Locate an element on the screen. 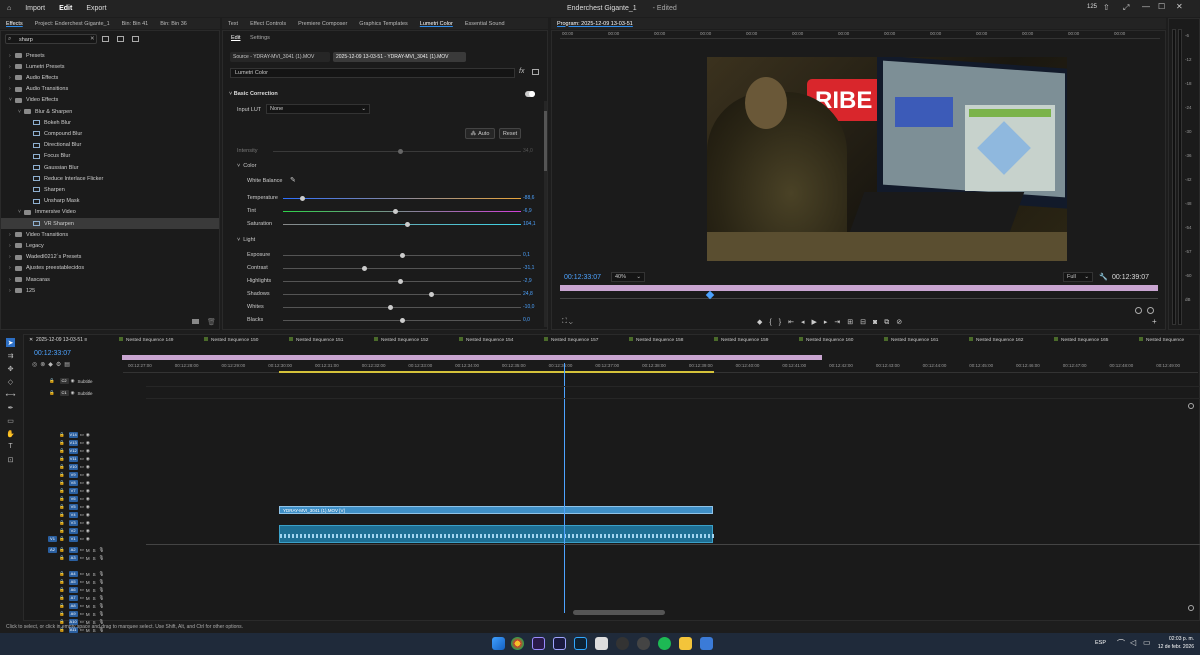  audio-track-header: 🔒 A9 ▭ M S 🎙 is located at coordinates (89, 614).